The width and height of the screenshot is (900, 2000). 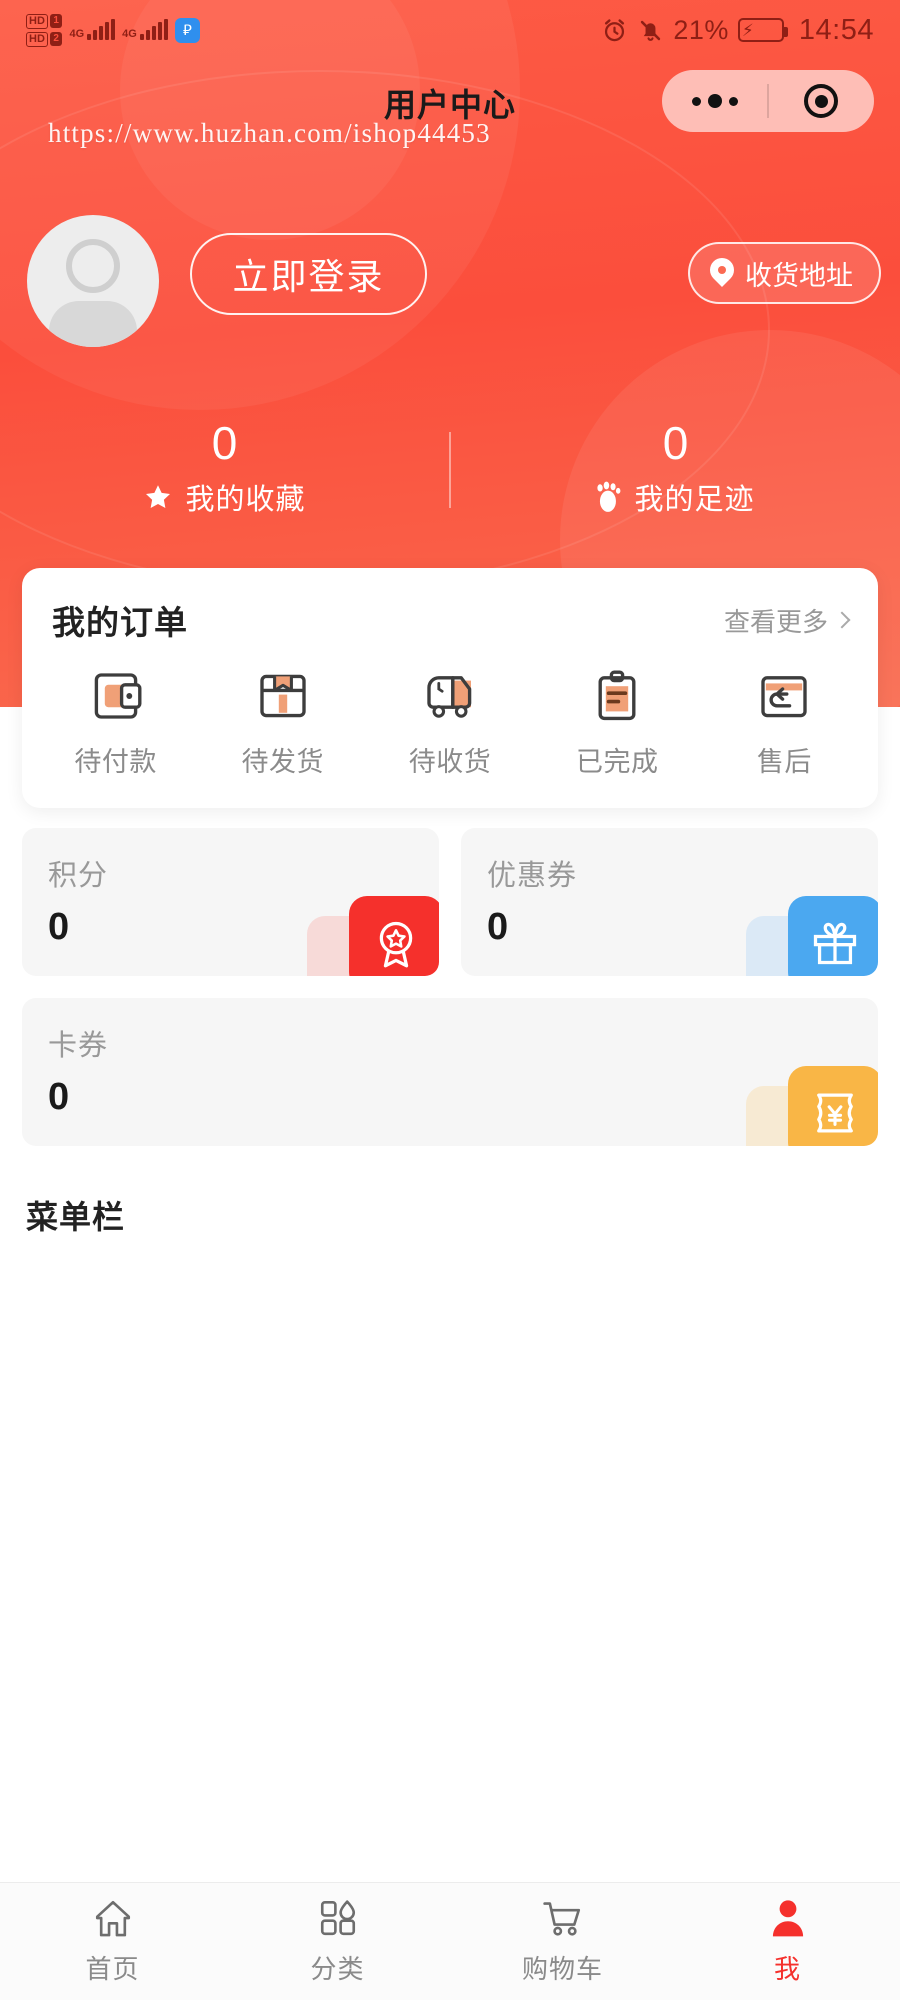 I want to click on asset-row-2: 卡券 0, so click(x=450, y=1072).